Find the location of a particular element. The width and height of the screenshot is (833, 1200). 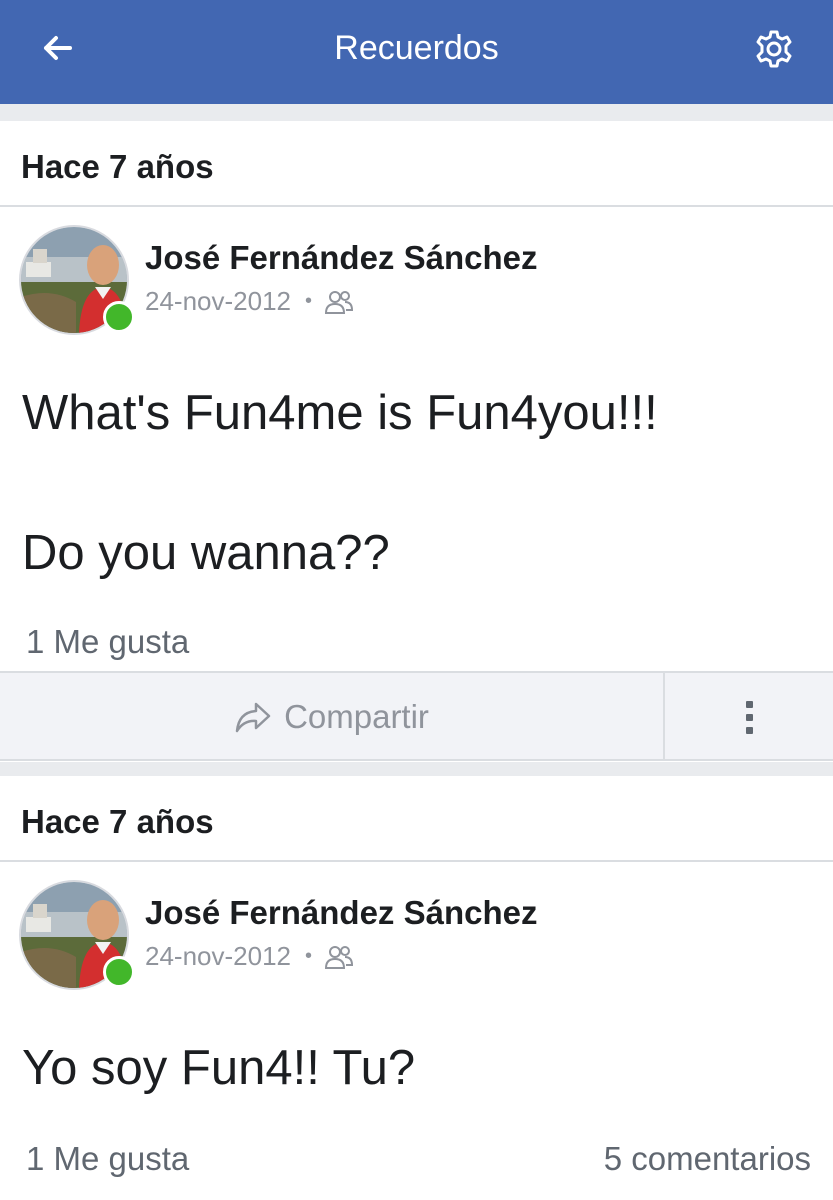

comments-count: 5 comentarios is located at coordinates (707, 1159).